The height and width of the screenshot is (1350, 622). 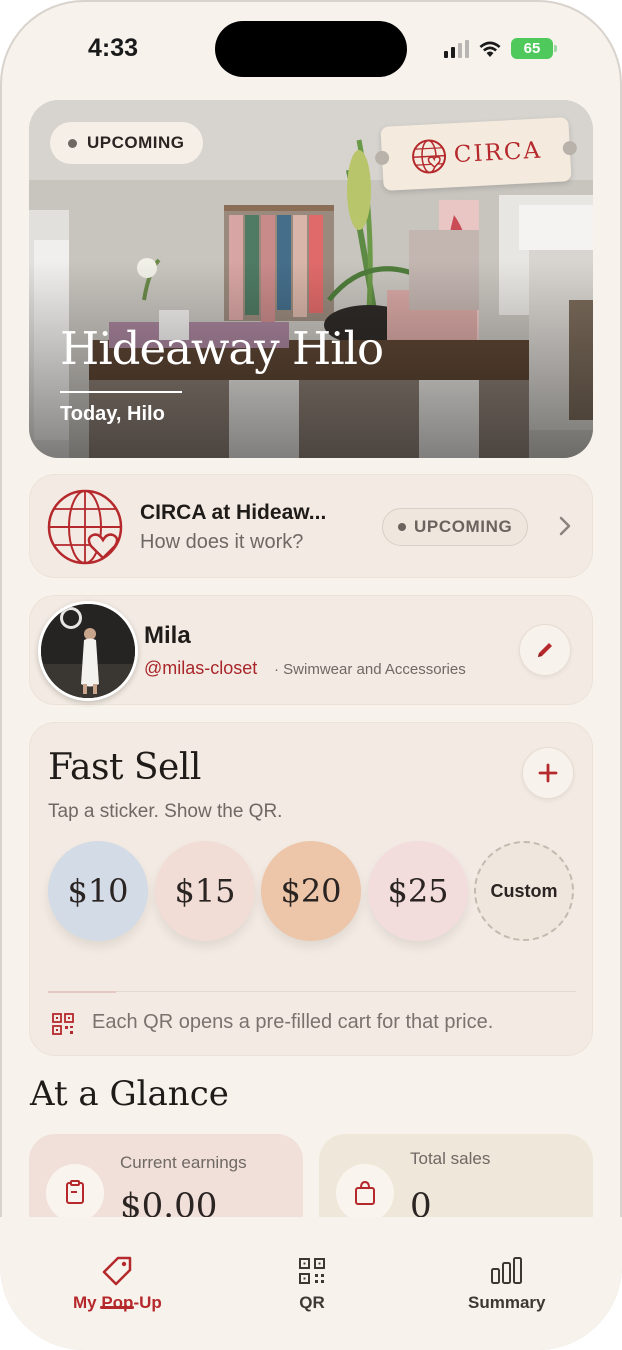 I want to click on chevron-right-icon, so click(x=565, y=526).